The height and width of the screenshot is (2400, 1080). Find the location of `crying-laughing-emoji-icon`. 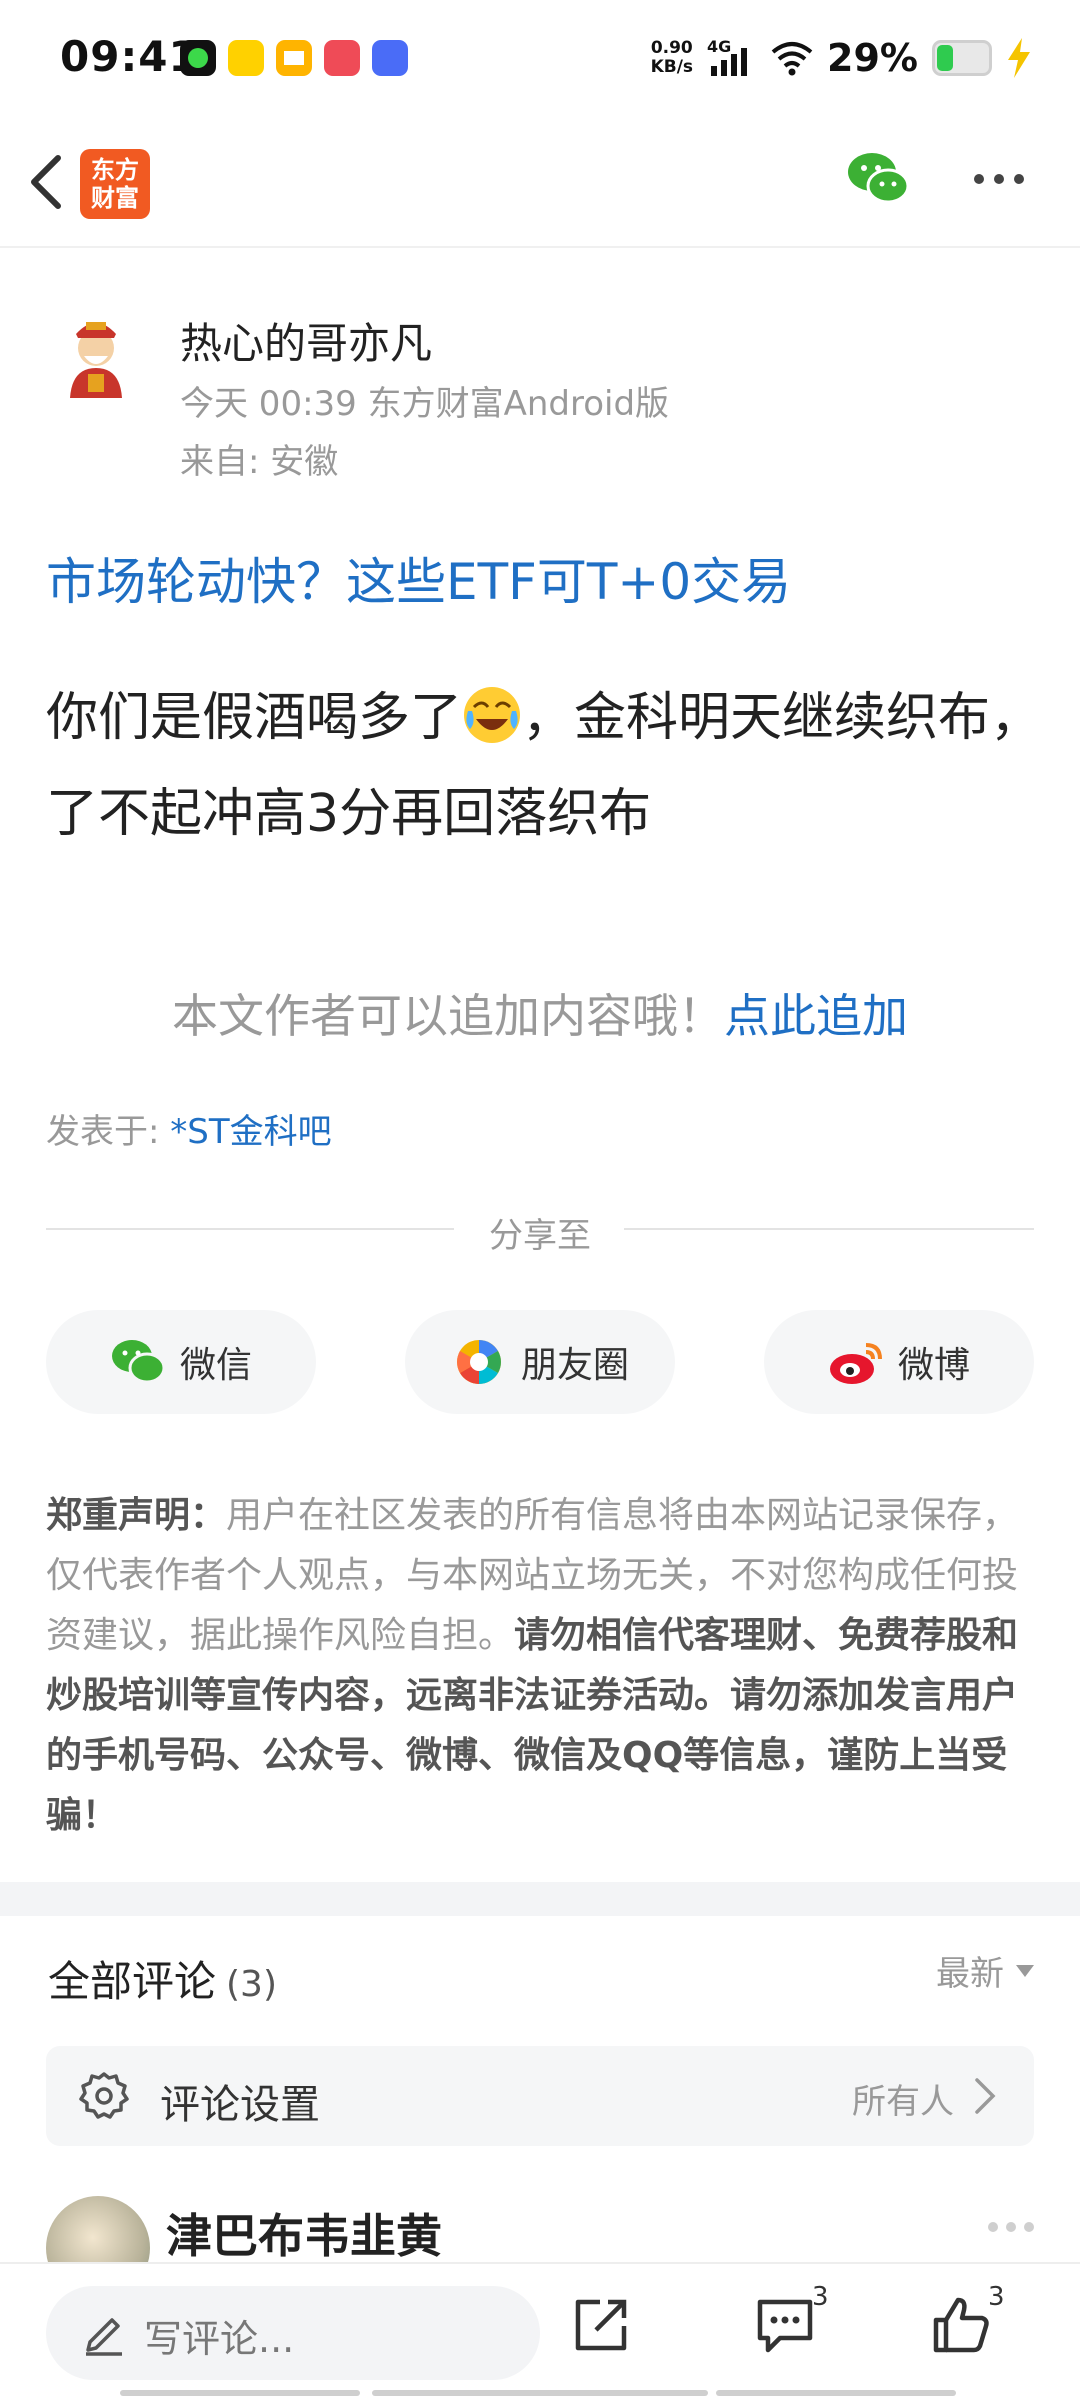

crying-laughing-emoji-icon is located at coordinates (492, 715).